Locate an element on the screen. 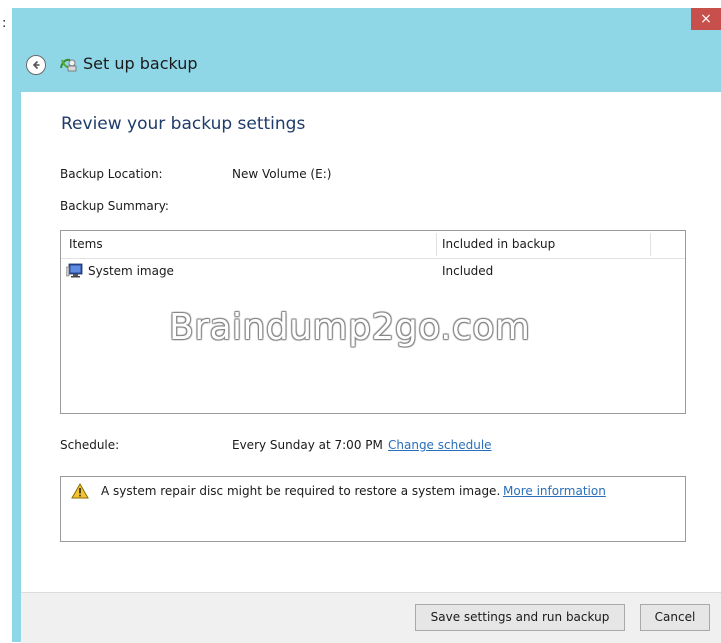  table-row: System image Included is located at coordinates (373, 272).